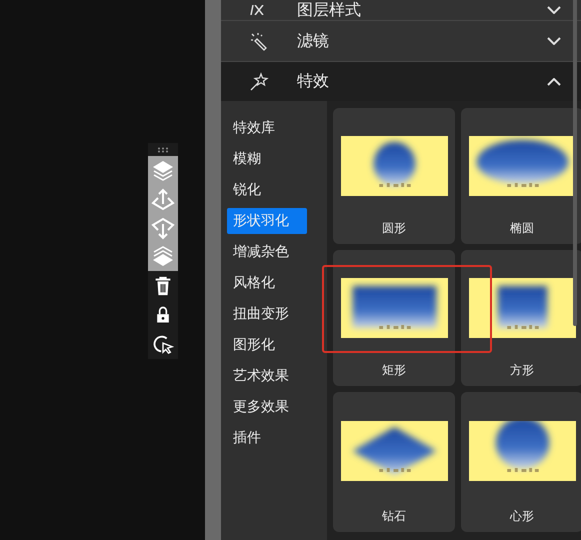 This screenshot has height=540, width=581. I want to click on category-item: 锐化, so click(267, 190).